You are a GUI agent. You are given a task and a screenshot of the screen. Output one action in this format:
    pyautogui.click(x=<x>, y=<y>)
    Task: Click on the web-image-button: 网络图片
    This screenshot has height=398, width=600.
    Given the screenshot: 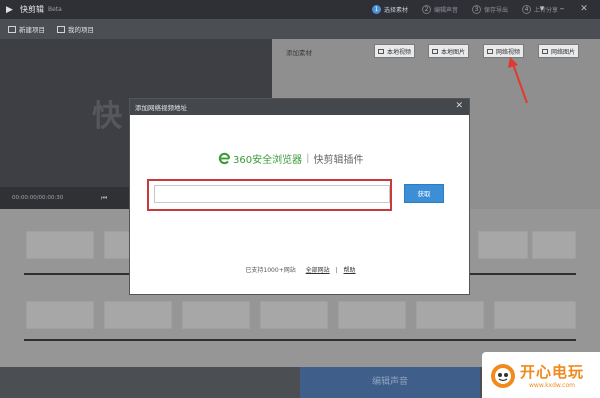 What is the action you would take?
    pyautogui.click(x=559, y=51)
    